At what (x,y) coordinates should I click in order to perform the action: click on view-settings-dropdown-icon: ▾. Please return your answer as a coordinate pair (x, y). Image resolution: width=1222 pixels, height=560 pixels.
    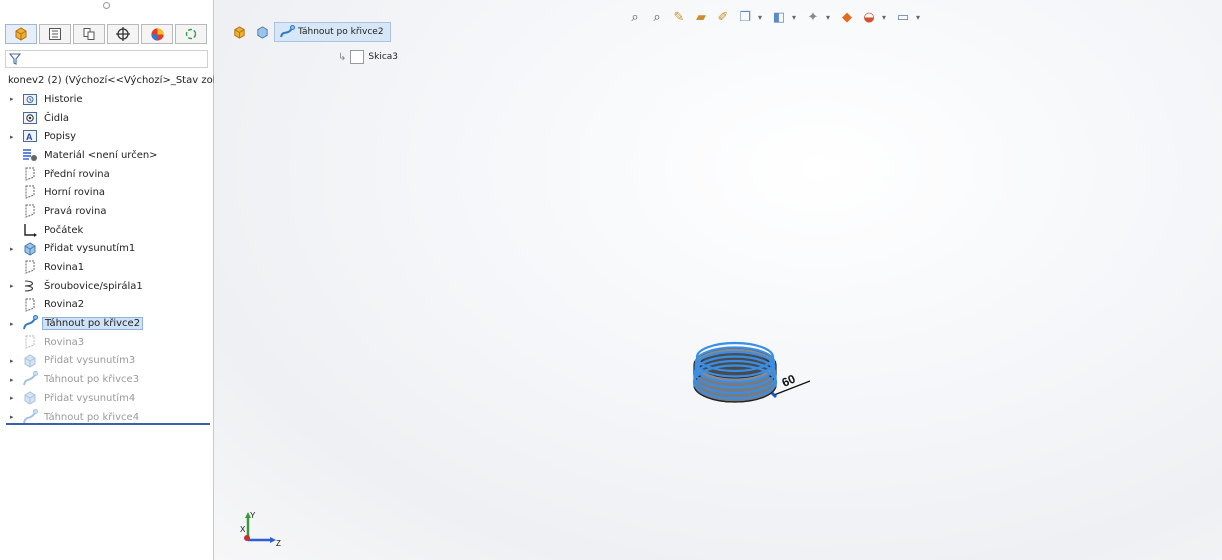
    Looking at the image, I should click on (920, 17).